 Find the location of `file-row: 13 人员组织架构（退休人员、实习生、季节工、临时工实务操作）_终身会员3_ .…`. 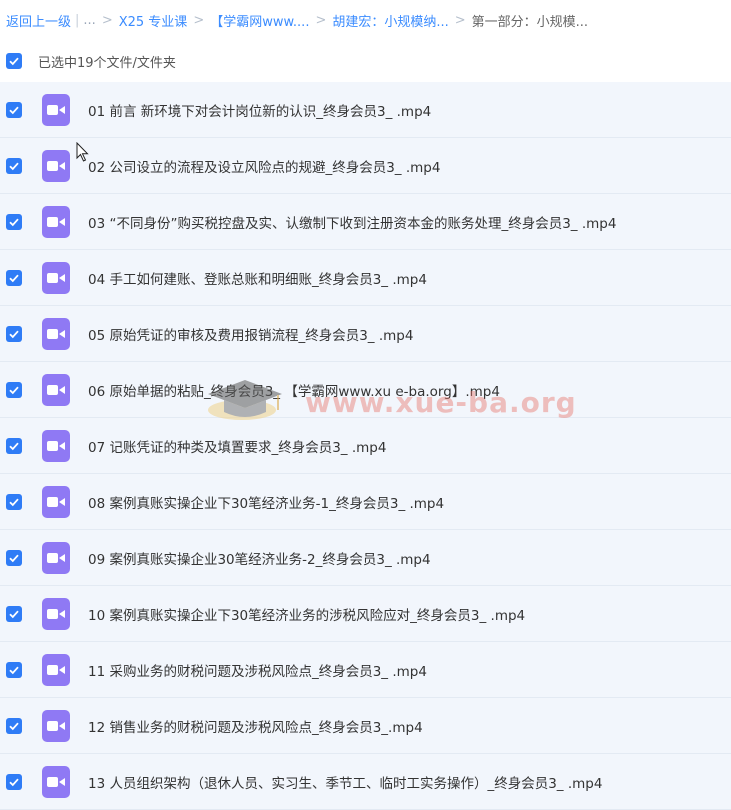

file-row: 13 人员组织架构（退休人员、实习生、季节工、临时工实务操作）_终身会员3_ .… is located at coordinates (365, 782).